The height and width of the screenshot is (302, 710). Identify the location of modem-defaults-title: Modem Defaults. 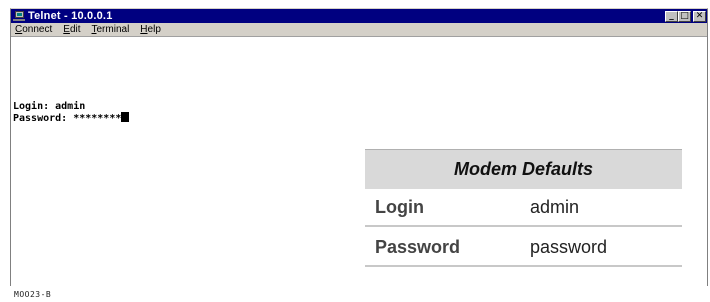
(523, 169).